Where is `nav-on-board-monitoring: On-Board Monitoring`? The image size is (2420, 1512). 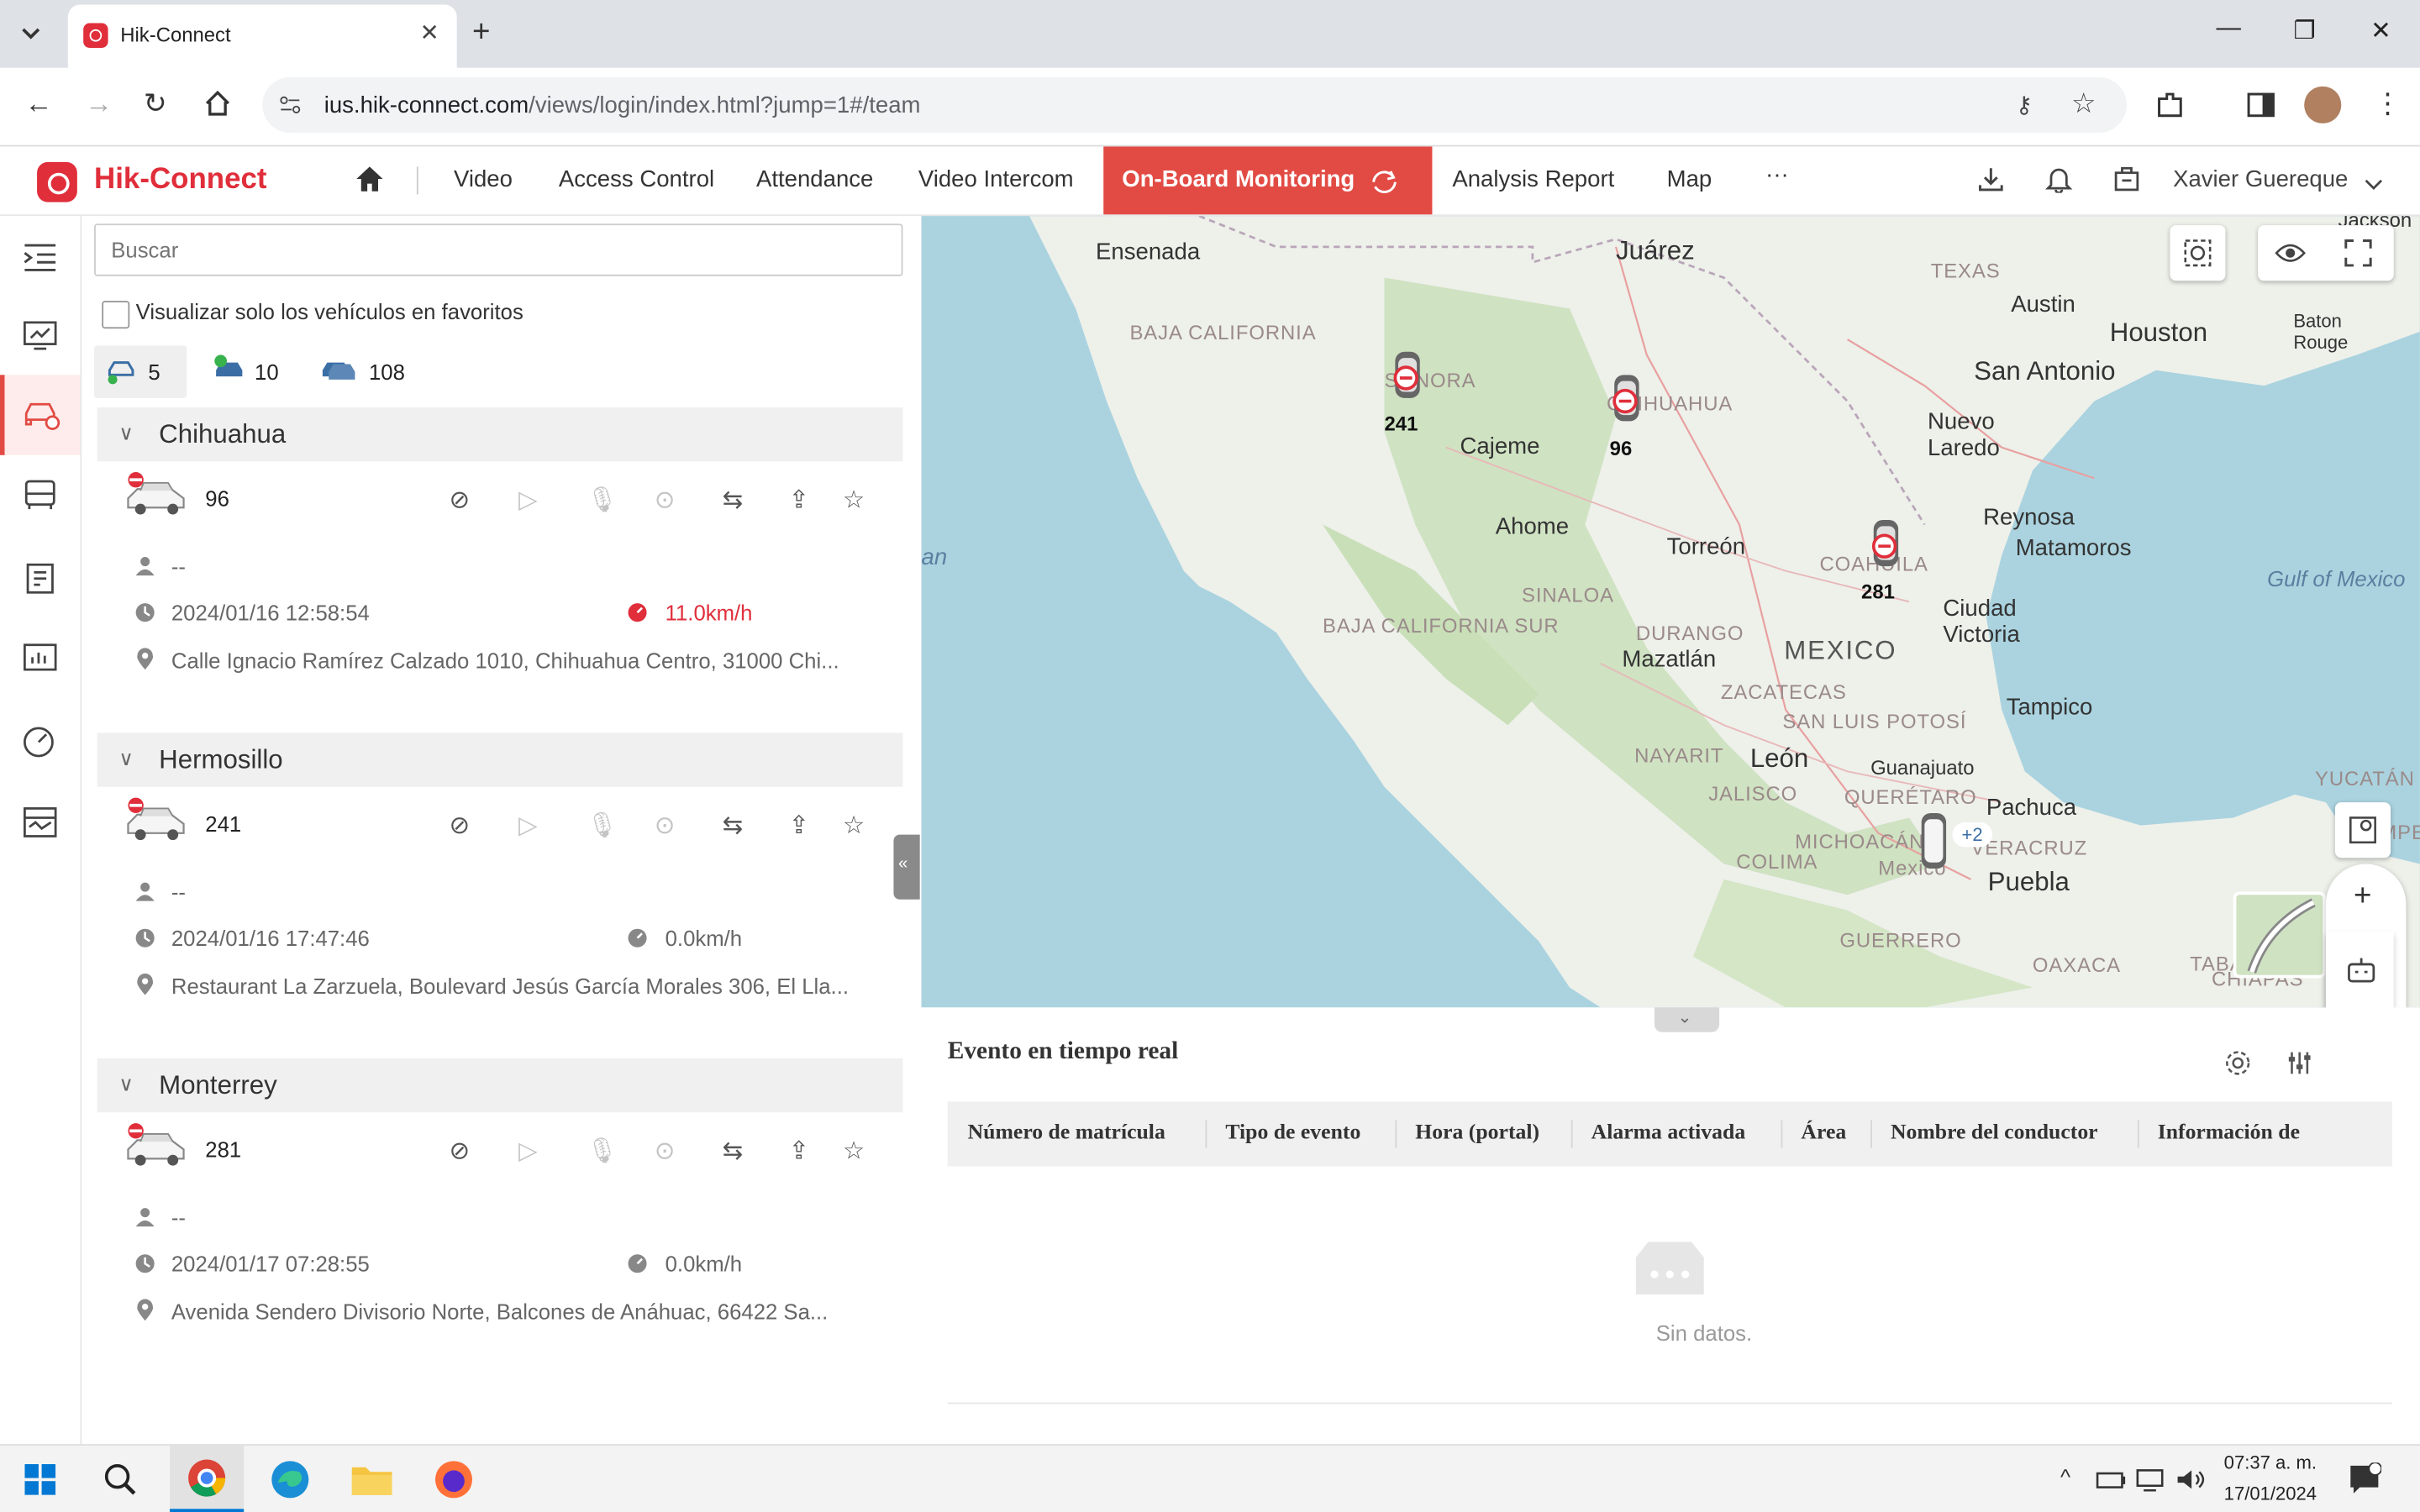
nav-on-board-monitoring: On-Board Monitoring is located at coordinates (1268, 180).